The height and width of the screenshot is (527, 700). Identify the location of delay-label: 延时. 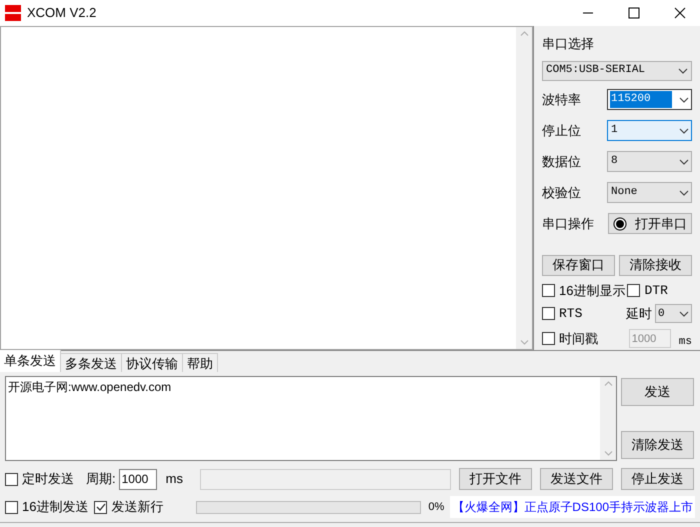
(639, 314).